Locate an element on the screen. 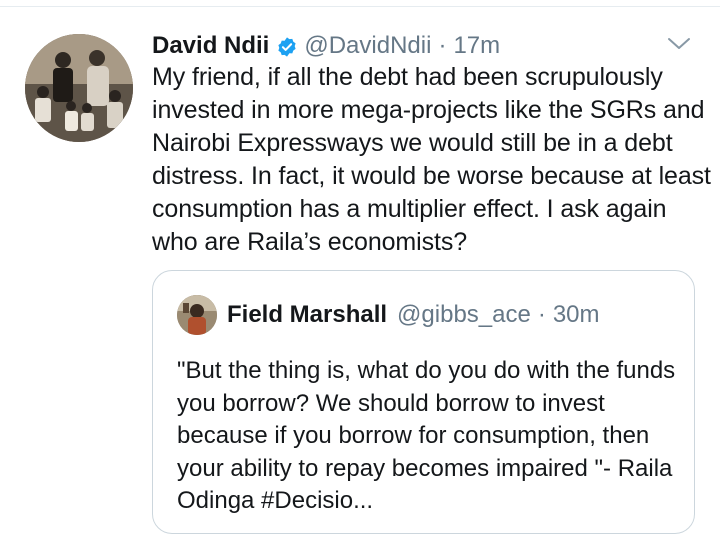  author-avatar is located at coordinates (79, 88).